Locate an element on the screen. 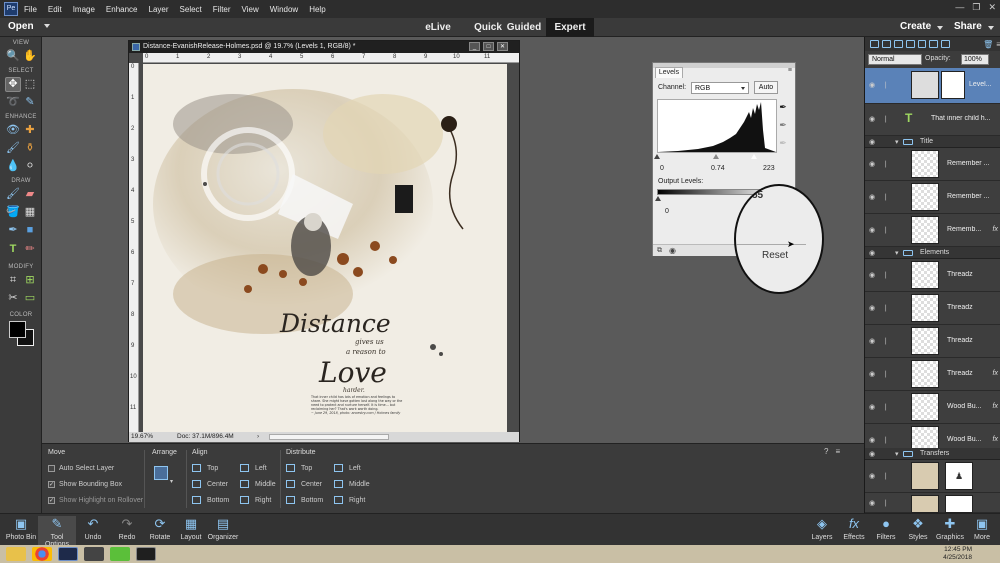  crop-tool-icon: ⌗ is located at coordinates (13, 280).